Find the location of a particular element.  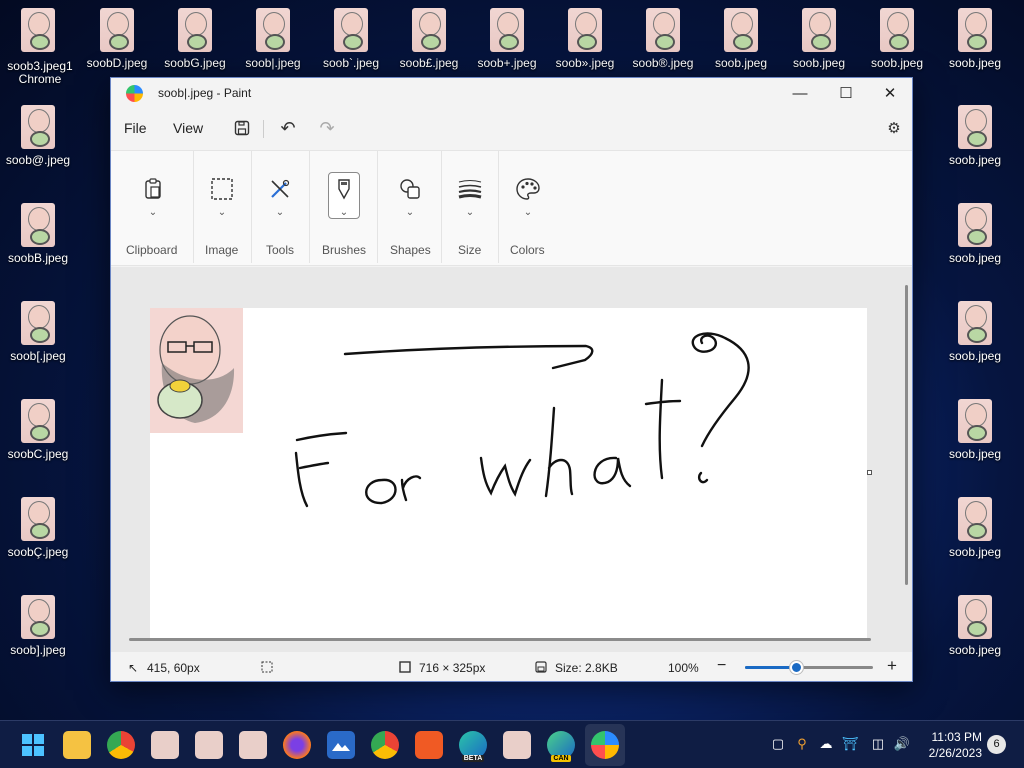

group-label: Tools is located at coordinates (280, 250).